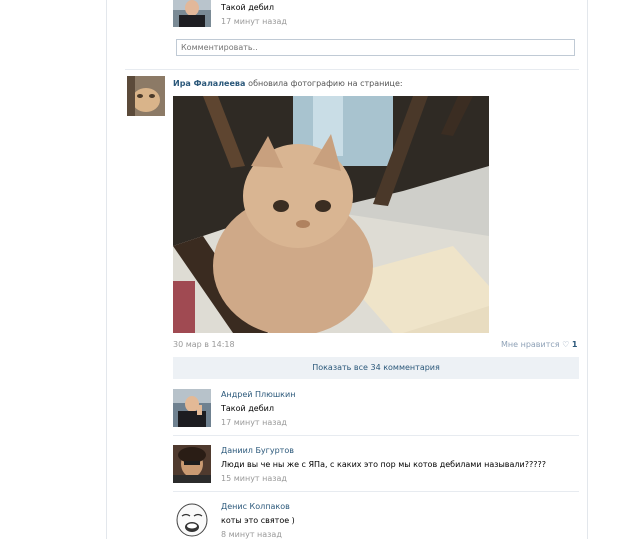 The height and width of the screenshot is (539, 640). I want to click on comment-author: Денис Колпаков, so click(255, 506).